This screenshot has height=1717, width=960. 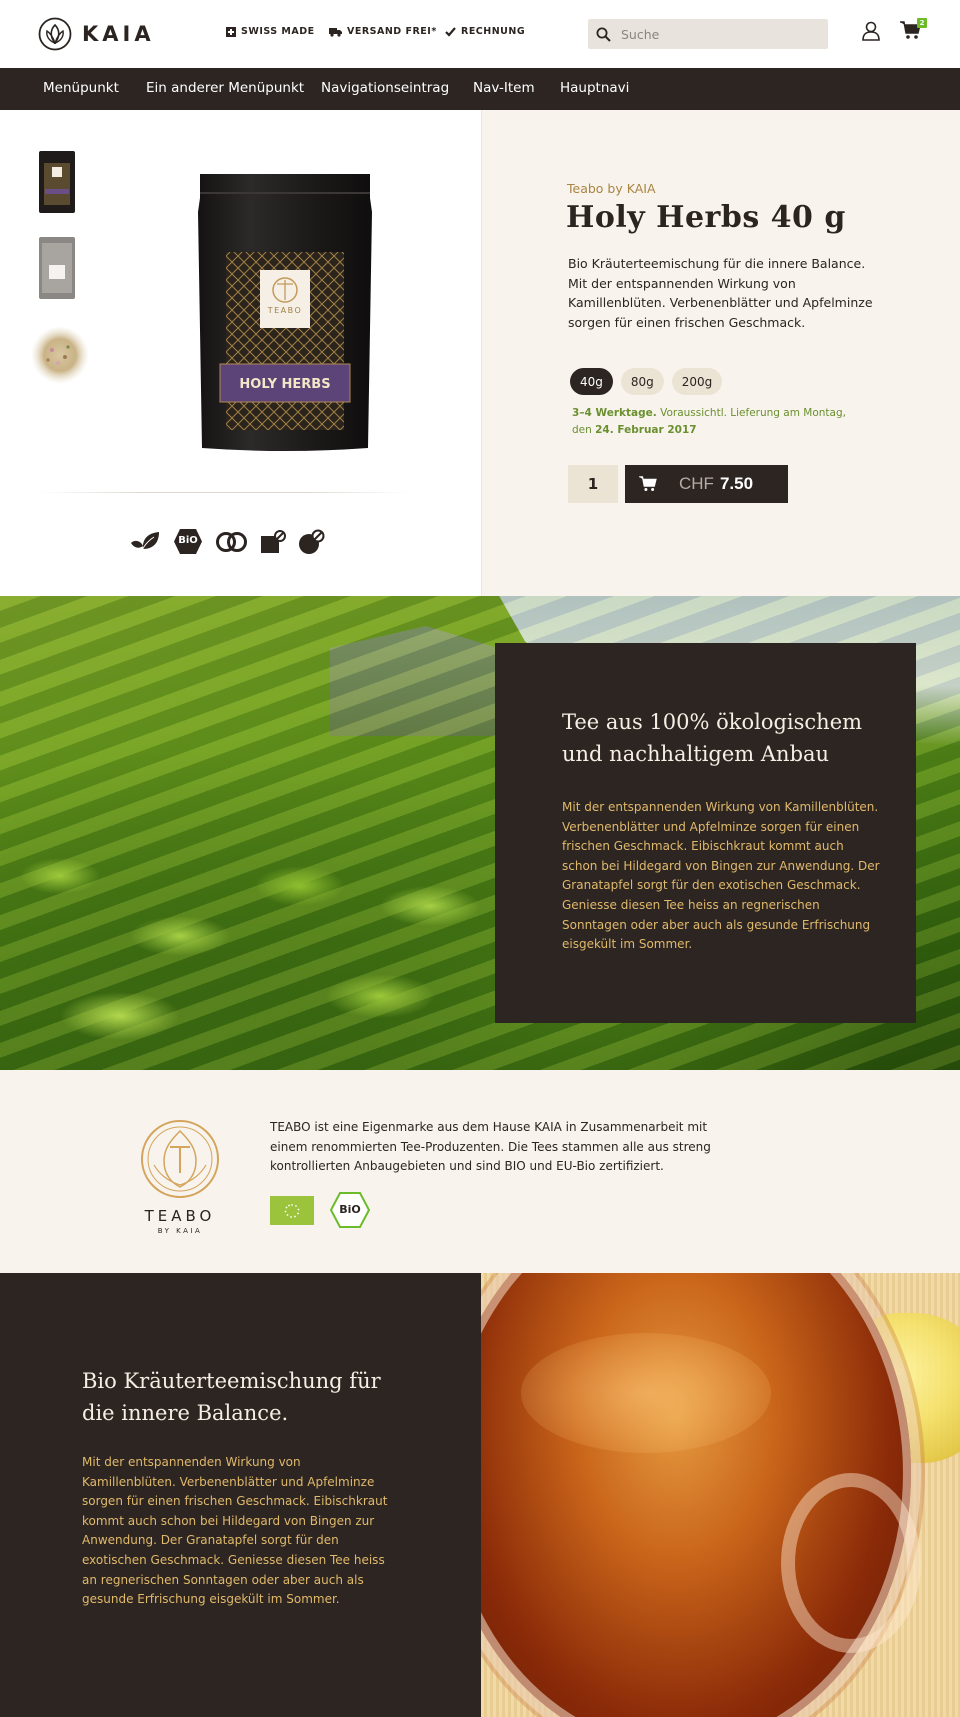 What do you see at coordinates (284, 384) in the screenshot?
I see `package-label-text: HOLY HERBS` at bounding box center [284, 384].